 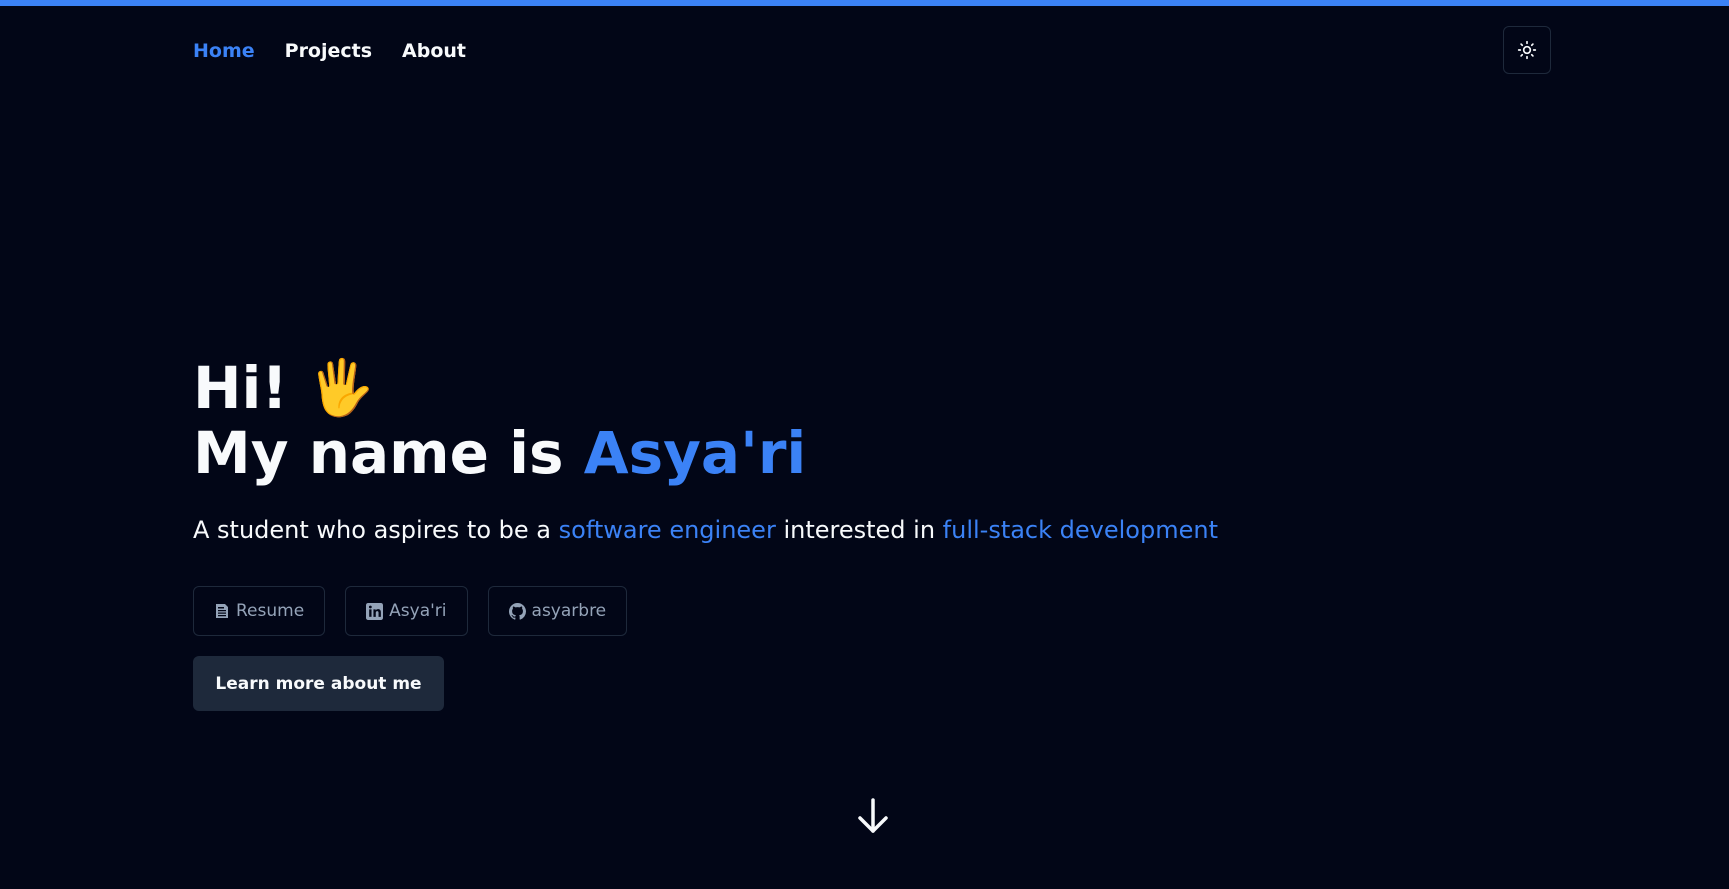 I want to click on name-heading: My name is Asya'ri, so click(x=705, y=453).